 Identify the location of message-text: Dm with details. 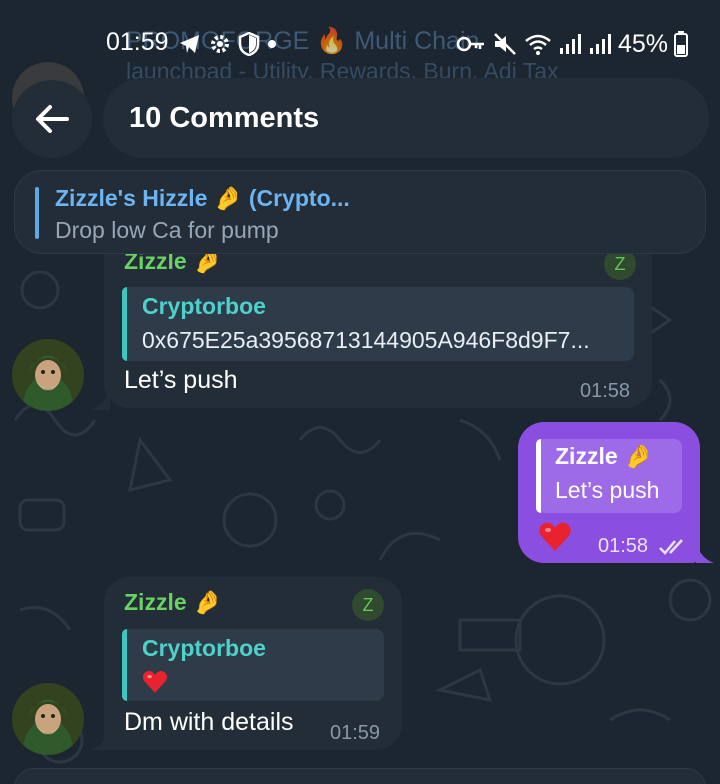
(209, 722).